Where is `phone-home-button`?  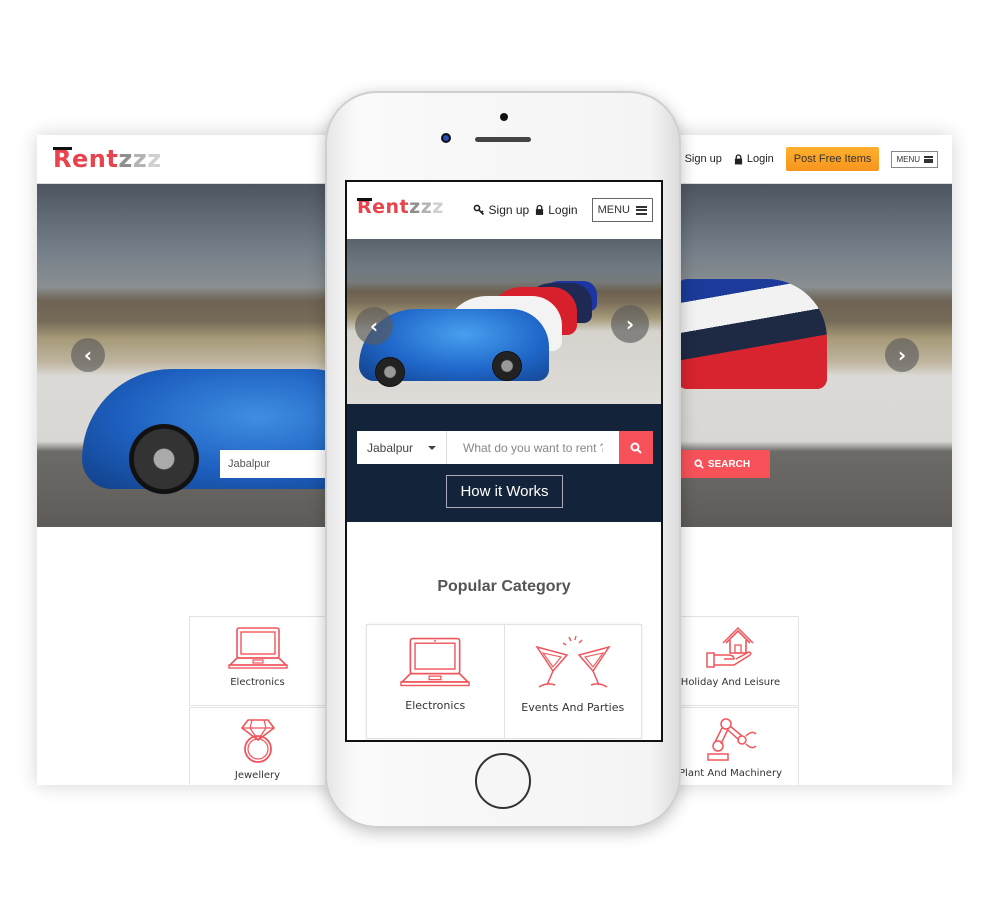
phone-home-button is located at coordinates (503, 781).